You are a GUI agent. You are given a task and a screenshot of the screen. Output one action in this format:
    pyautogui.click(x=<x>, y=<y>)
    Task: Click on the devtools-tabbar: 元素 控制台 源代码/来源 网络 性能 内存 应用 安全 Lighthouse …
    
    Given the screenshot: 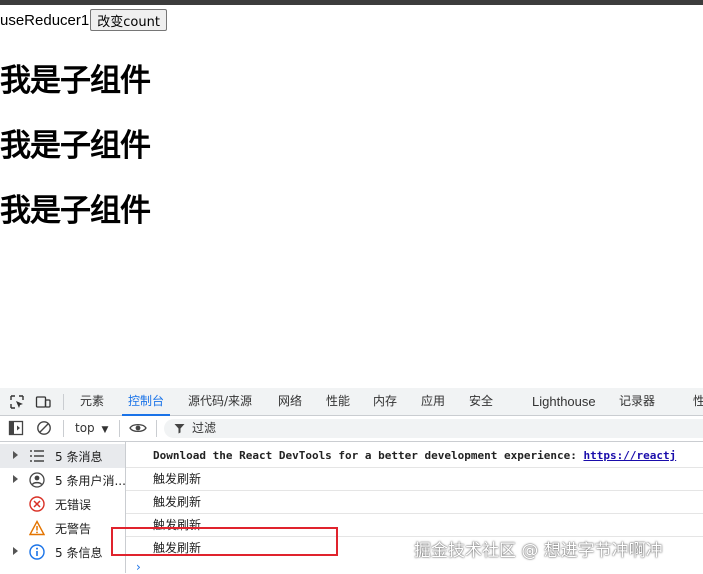 What is the action you would take?
    pyautogui.click(x=351, y=402)
    